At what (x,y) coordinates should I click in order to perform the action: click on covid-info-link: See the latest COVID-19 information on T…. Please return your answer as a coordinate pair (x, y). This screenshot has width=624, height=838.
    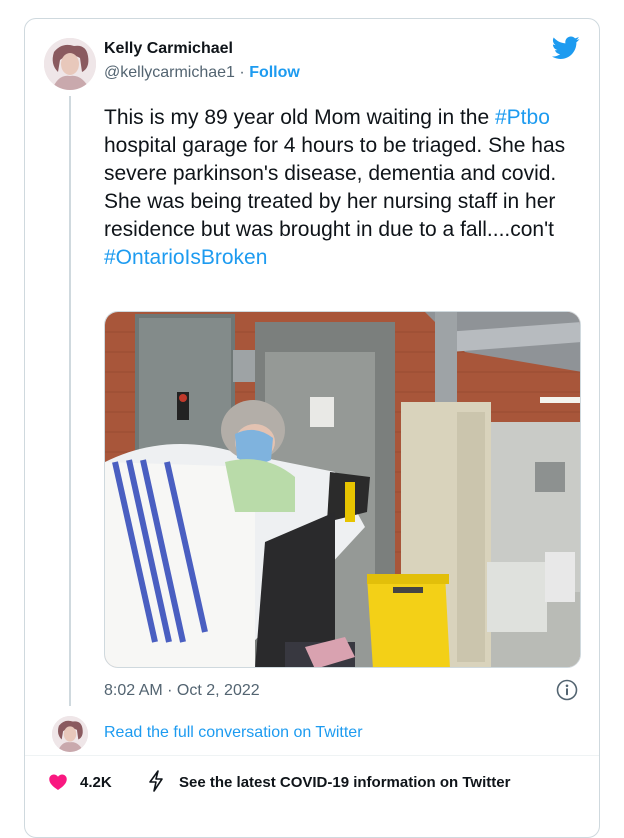
    Looking at the image, I should click on (344, 782).